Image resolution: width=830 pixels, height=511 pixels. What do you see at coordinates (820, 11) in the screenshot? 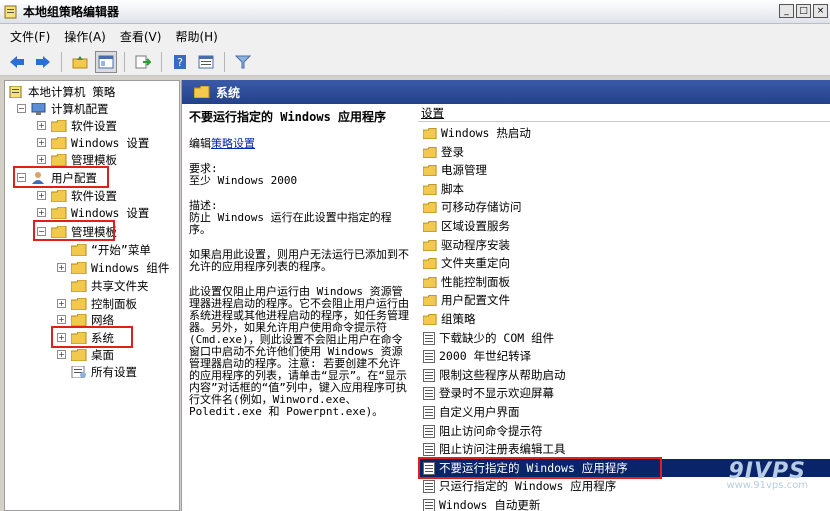
I see `close-button: ×` at bounding box center [820, 11].